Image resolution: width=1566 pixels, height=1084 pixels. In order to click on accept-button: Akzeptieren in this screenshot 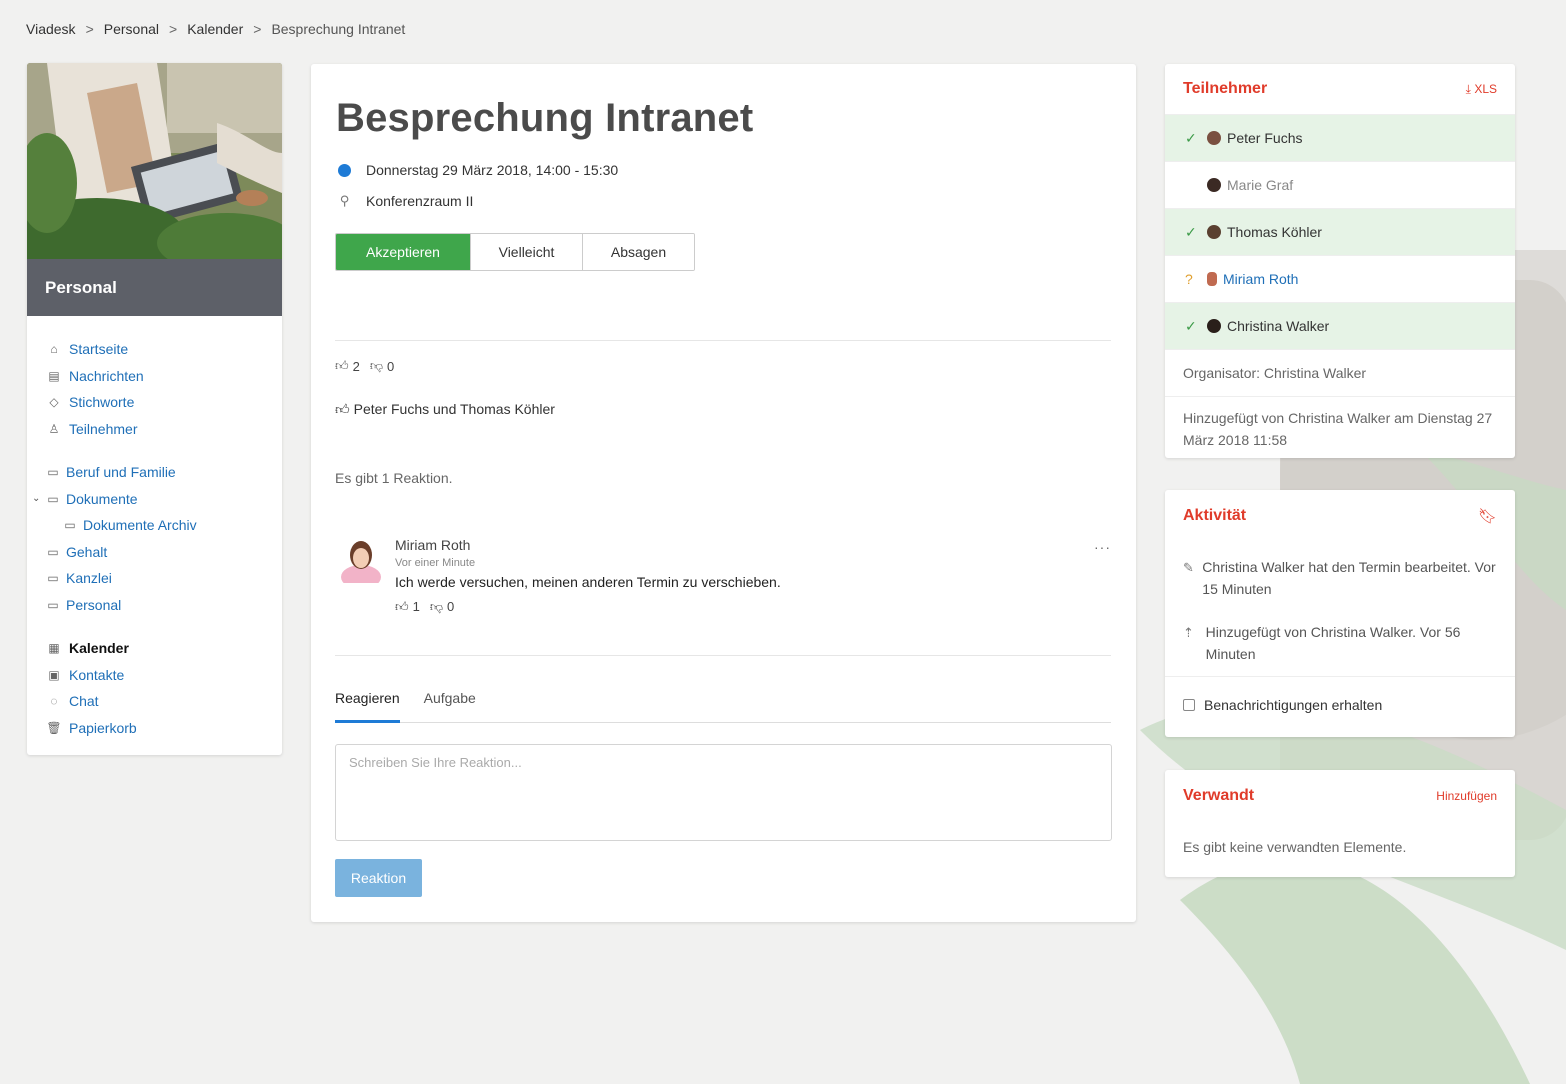, I will do `click(403, 252)`.